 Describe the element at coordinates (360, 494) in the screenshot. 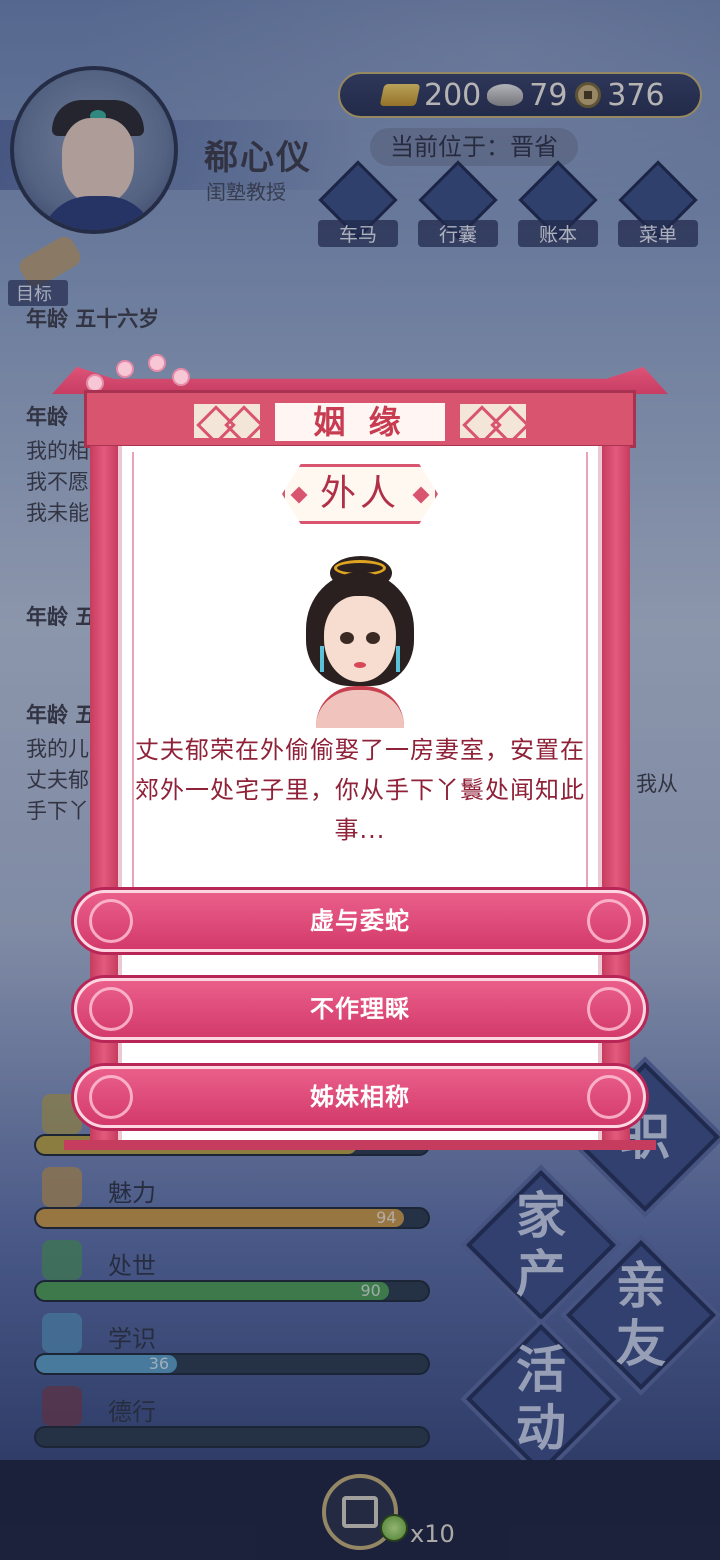

I see `npc-name-tag: 外人` at that location.